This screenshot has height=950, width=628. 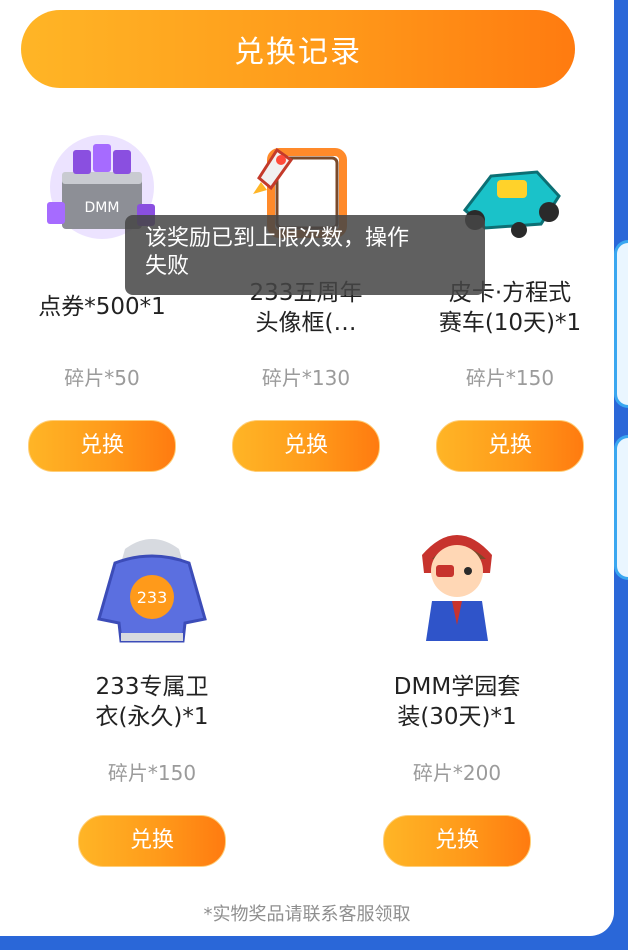 What do you see at coordinates (457, 773) in the screenshot?
I see `item-cost: 碎片*200` at bounding box center [457, 773].